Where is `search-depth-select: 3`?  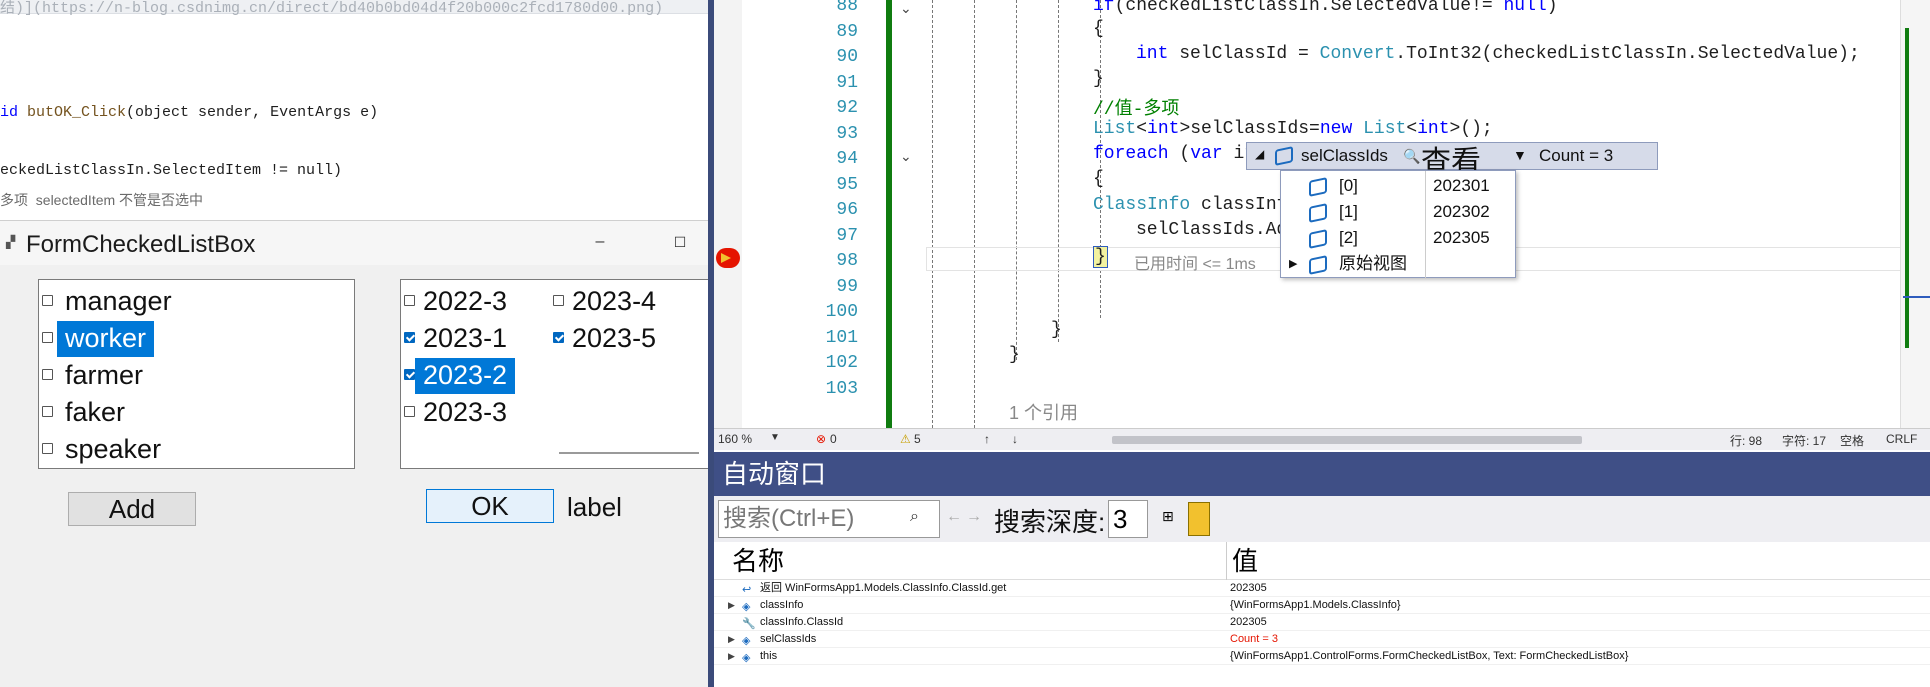
search-depth-select: 3 is located at coordinates (1128, 519).